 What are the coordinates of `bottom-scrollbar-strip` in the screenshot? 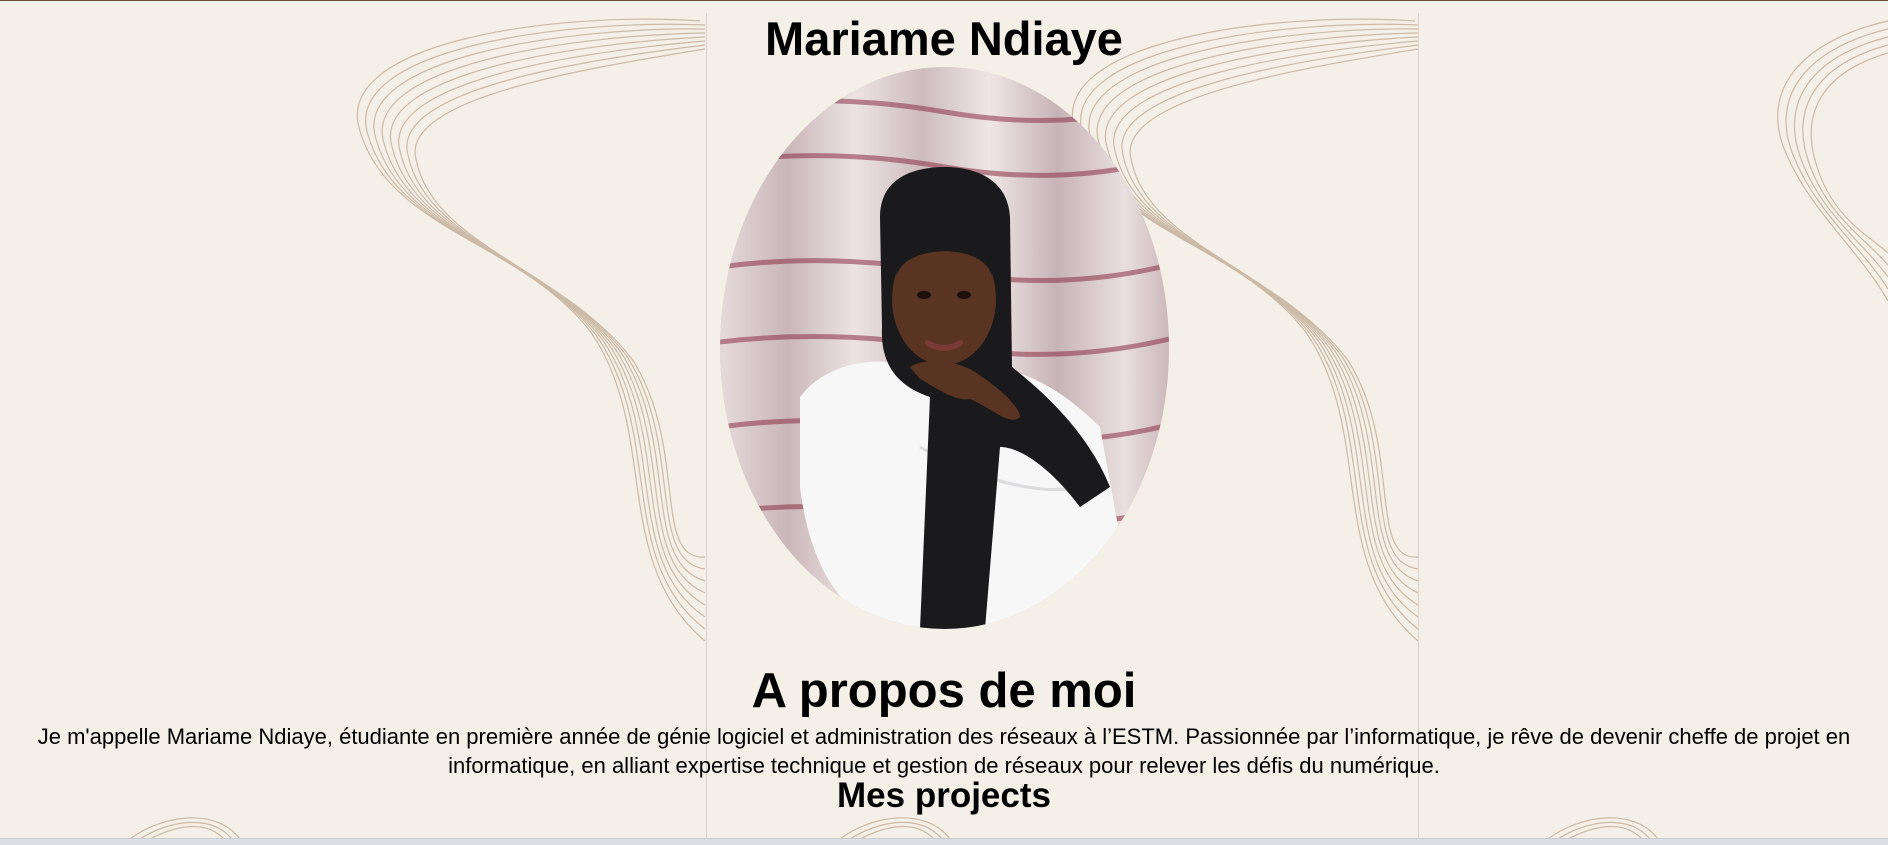 It's located at (944, 841).